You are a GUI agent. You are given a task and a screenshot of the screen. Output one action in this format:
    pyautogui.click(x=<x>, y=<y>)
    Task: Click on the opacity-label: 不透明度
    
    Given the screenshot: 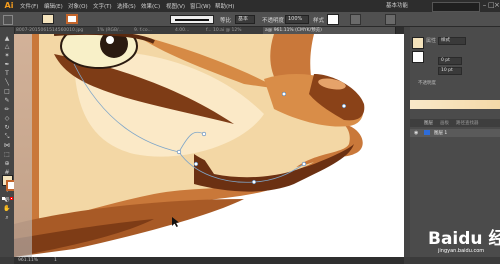 What is the action you would take?
    pyautogui.click(x=273, y=21)
    